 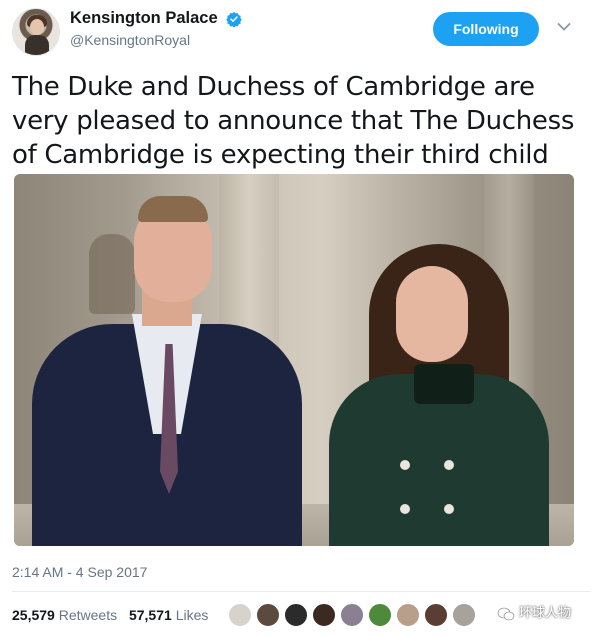 I want to click on watermark: 环球人物, so click(x=534, y=611).